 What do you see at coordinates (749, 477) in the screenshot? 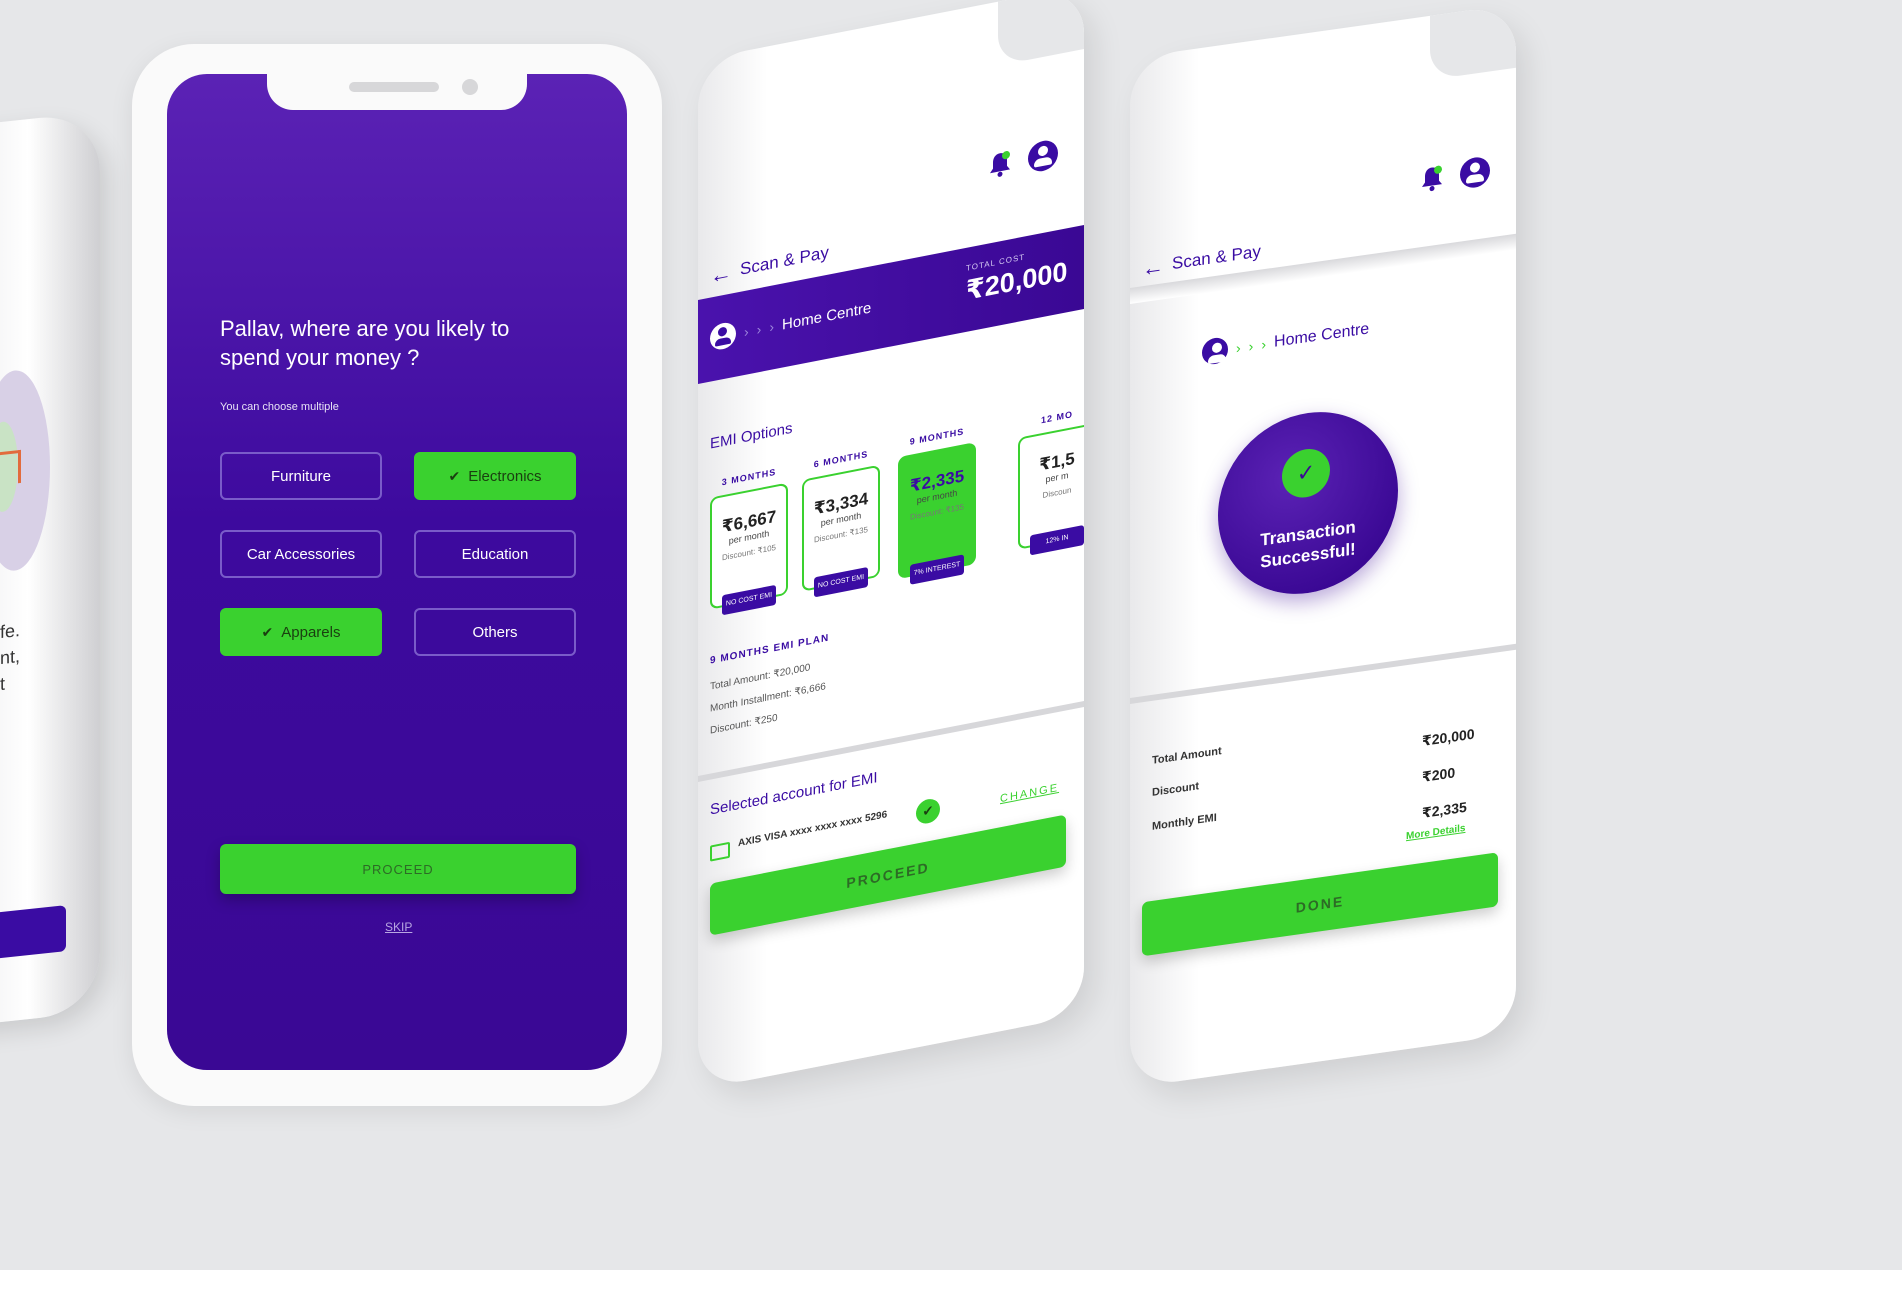
I see `plan-months: 3 MONTHS` at bounding box center [749, 477].